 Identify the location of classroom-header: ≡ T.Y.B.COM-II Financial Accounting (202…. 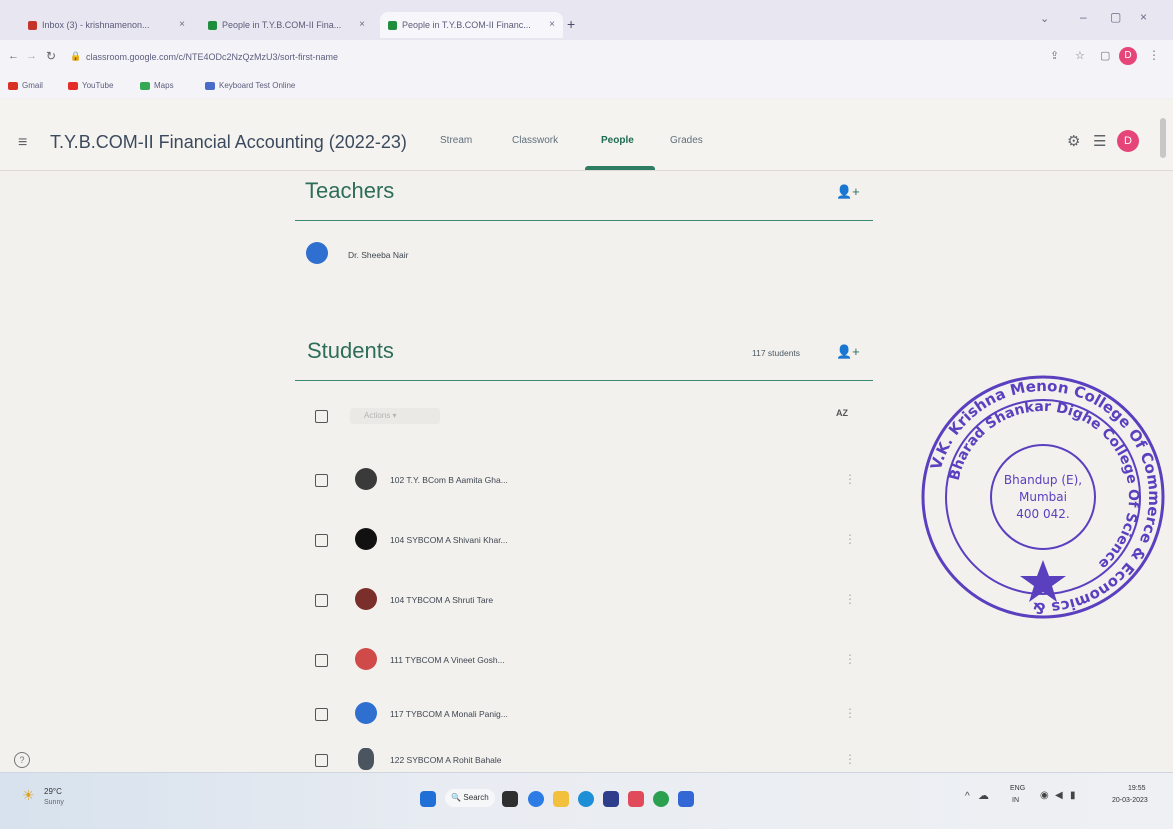
(586, 135).